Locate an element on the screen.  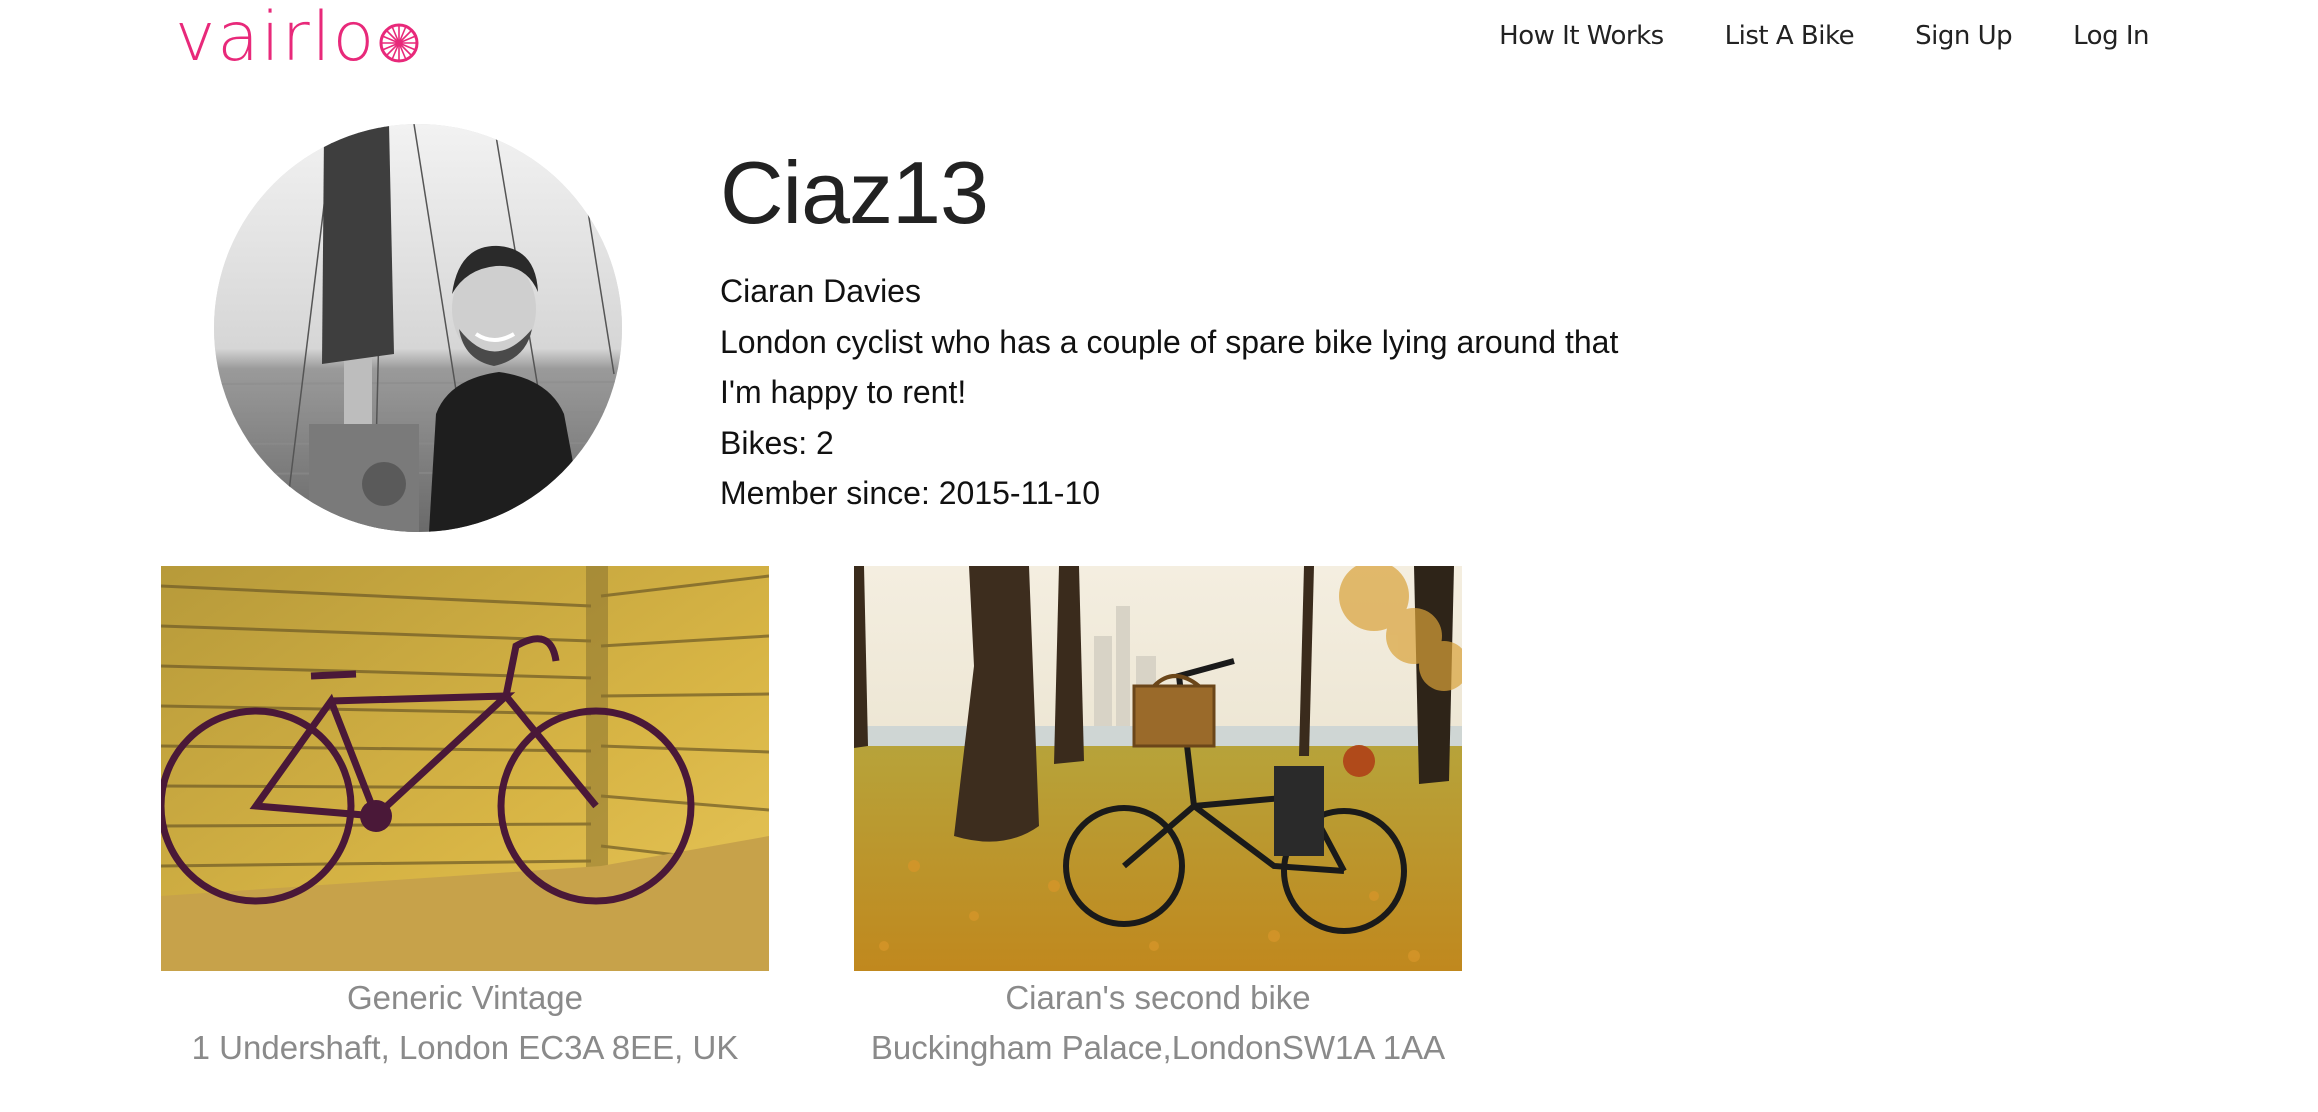
profile-member-since: Member since: 2015-11-10 is located at coordinates (910, 493).